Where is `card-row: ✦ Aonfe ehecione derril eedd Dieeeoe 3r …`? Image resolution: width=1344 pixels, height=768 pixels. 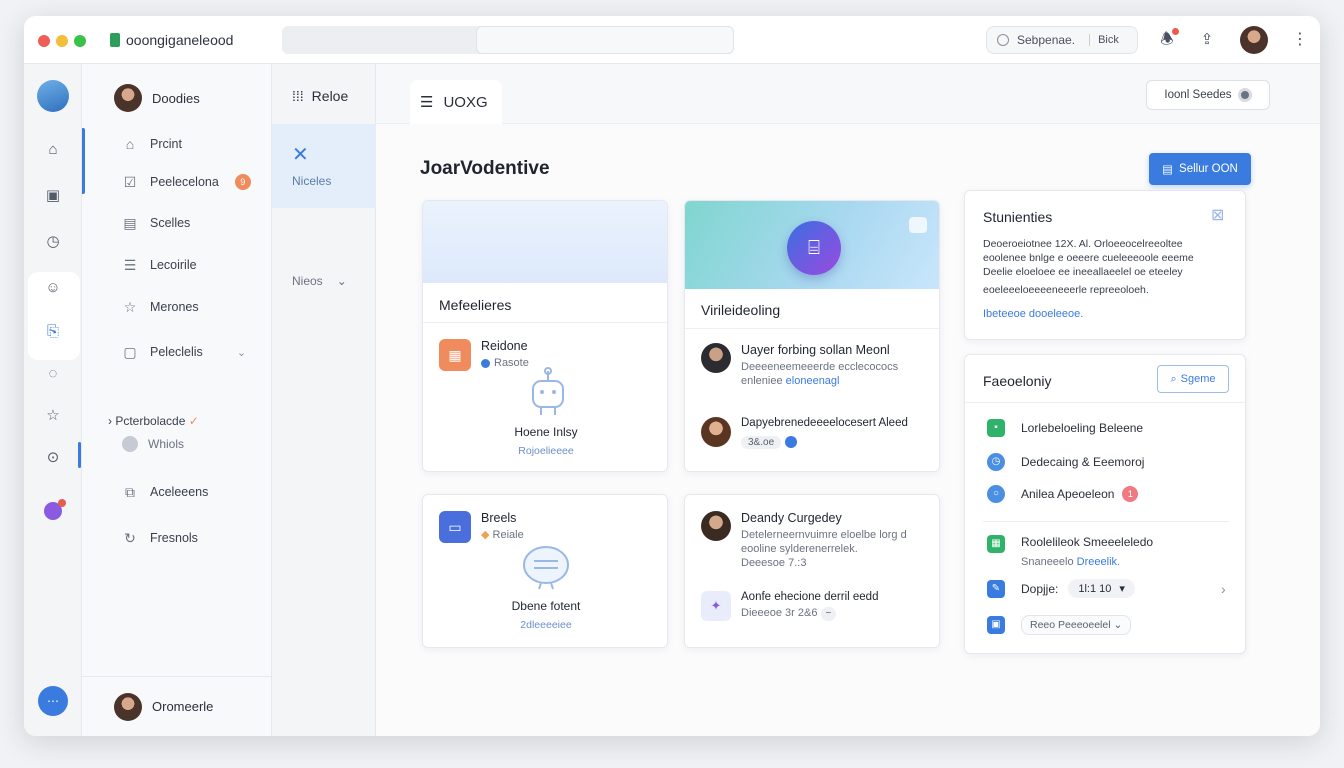 card-row: ✦ Aonfe ehecione derril eedd Dieeeoe 3r … is located at coordinates (814, 606).